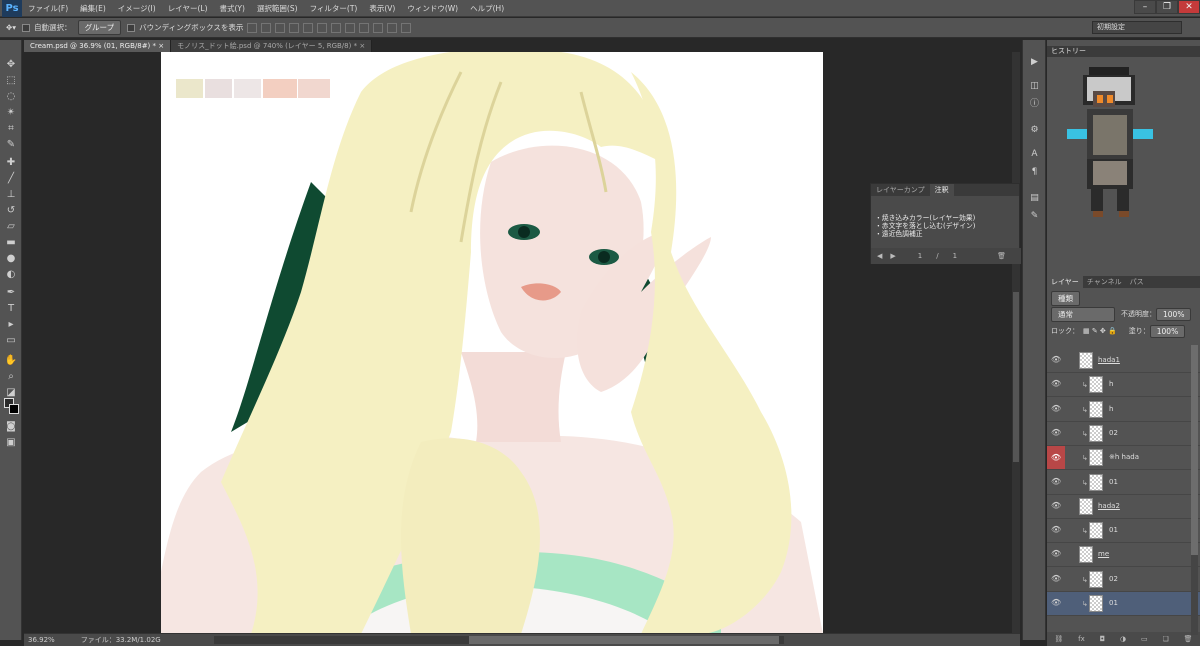 The width and height of the screenshot is (1200, 646). I want to click on tab-monolith: モノリス_ドット絵.psd @ 740% (レイヤー 5, RGB/8) * ×, so click(272, 46).